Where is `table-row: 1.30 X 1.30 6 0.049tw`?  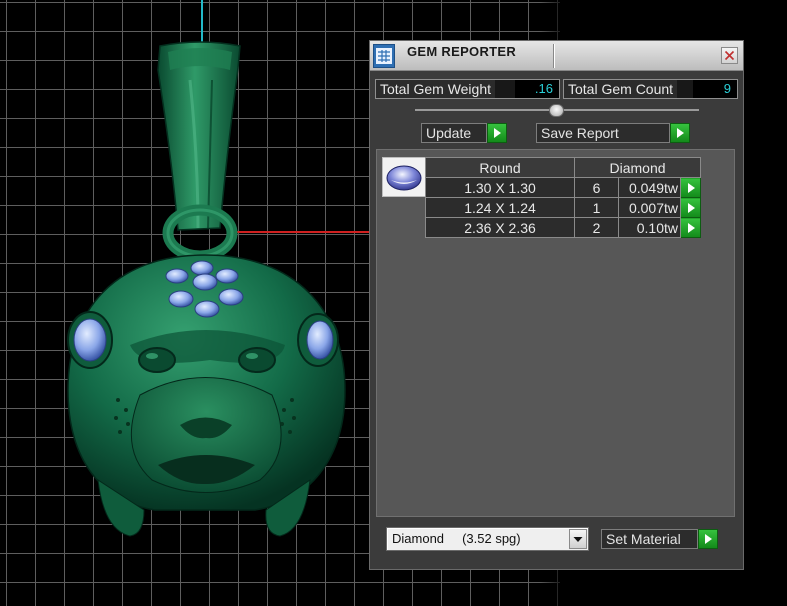 table-row: 1.30 X 1.30 6 0.049tw is located at coordinates (563, 187).